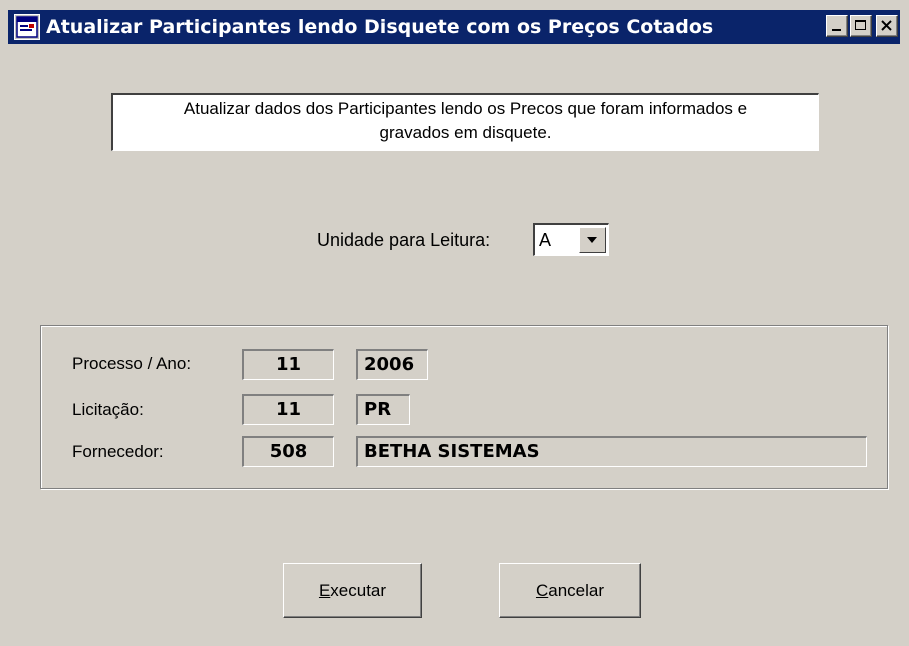  Describe the element at coordinates (118, 451) in the screenshot. I see `fornecedor-label: Fornecedor:` at that location.